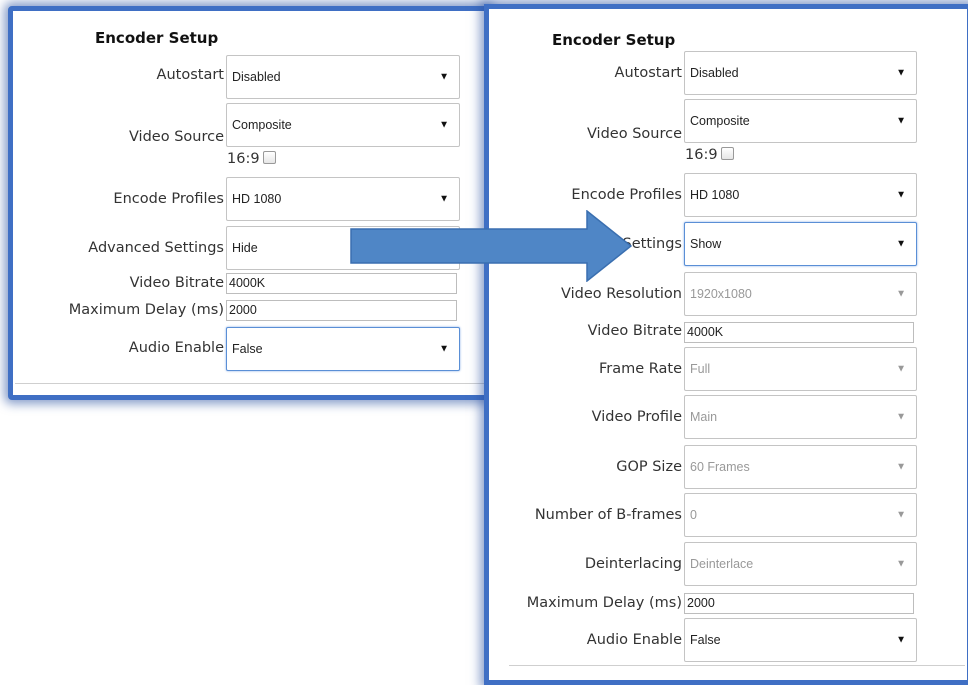 The height and width of the screenshot is (685, 968). Describe the element at coordinates (800, 417) in the screenshot. I see `video-profile-select: Main ▼` at that location.